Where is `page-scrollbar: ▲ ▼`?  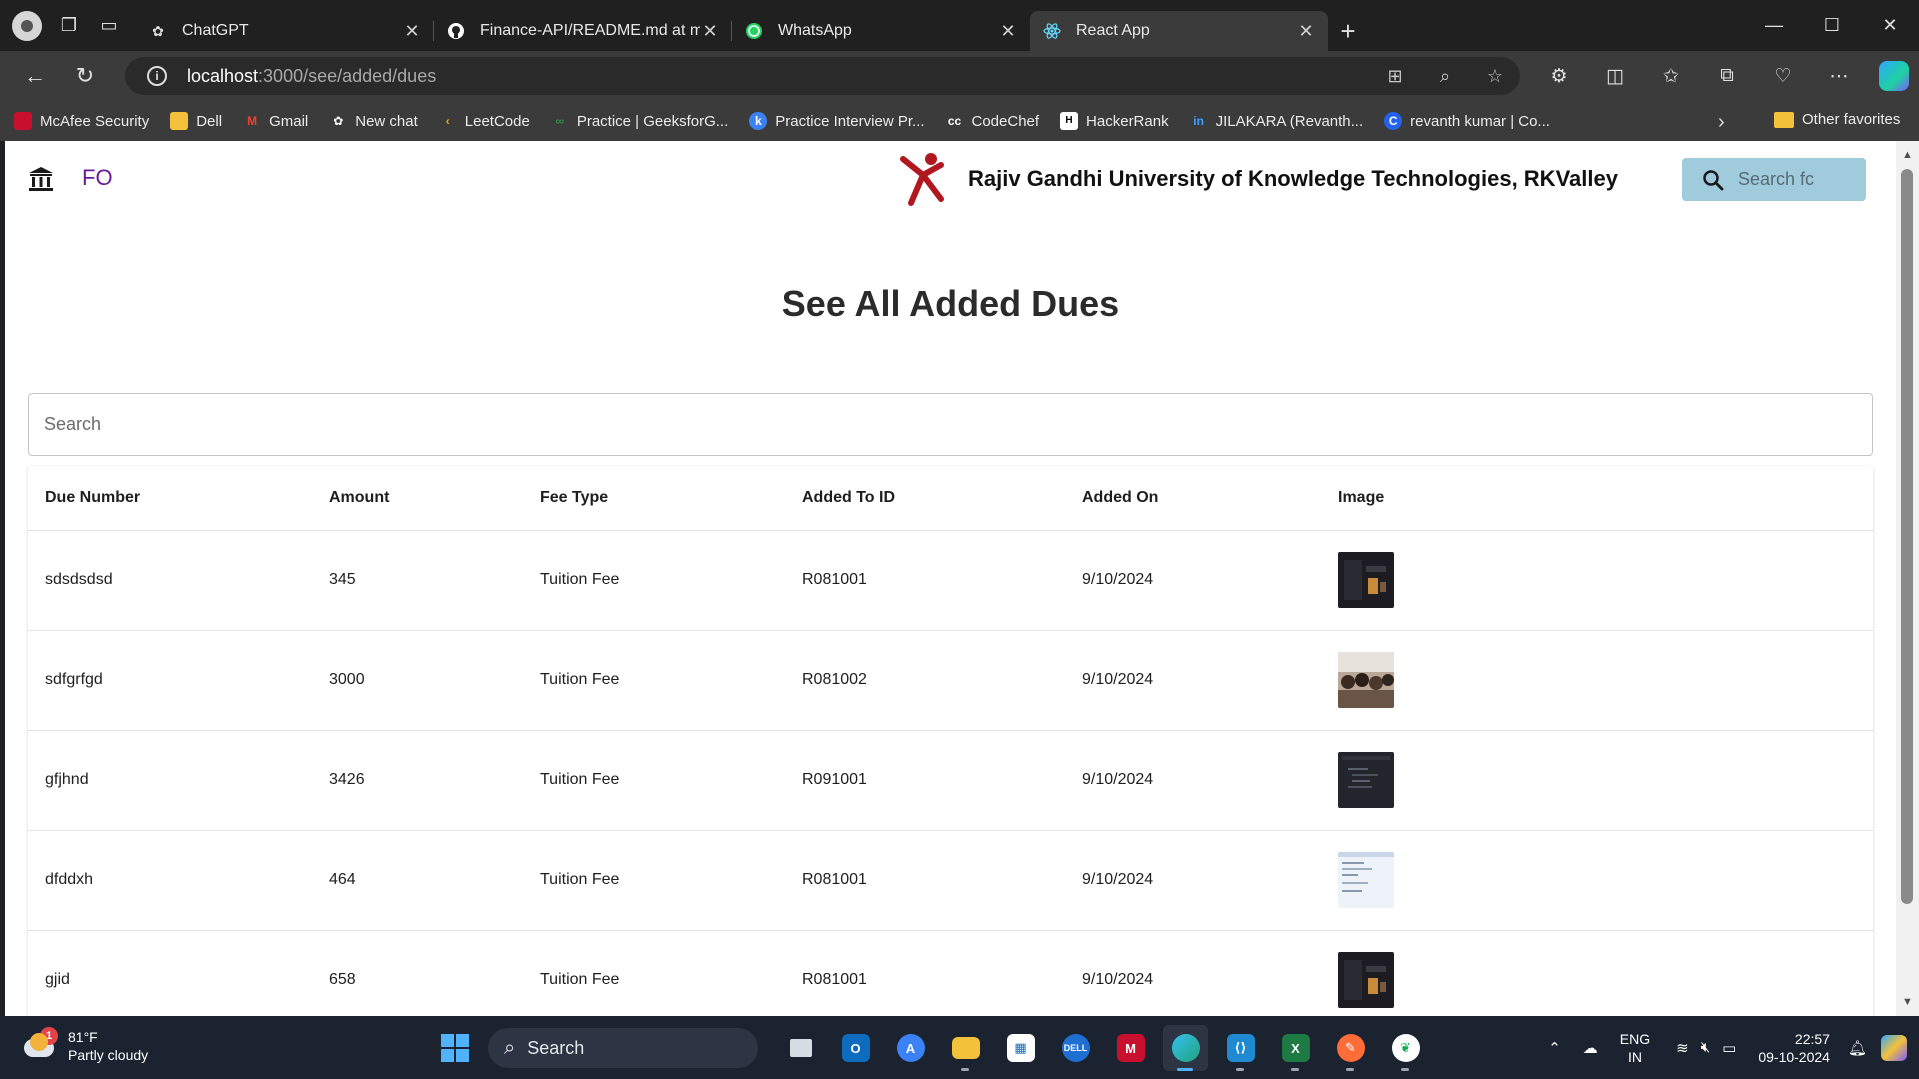
page-scrollbar: ▲ ▼ is located at coordinates (1907, 578).